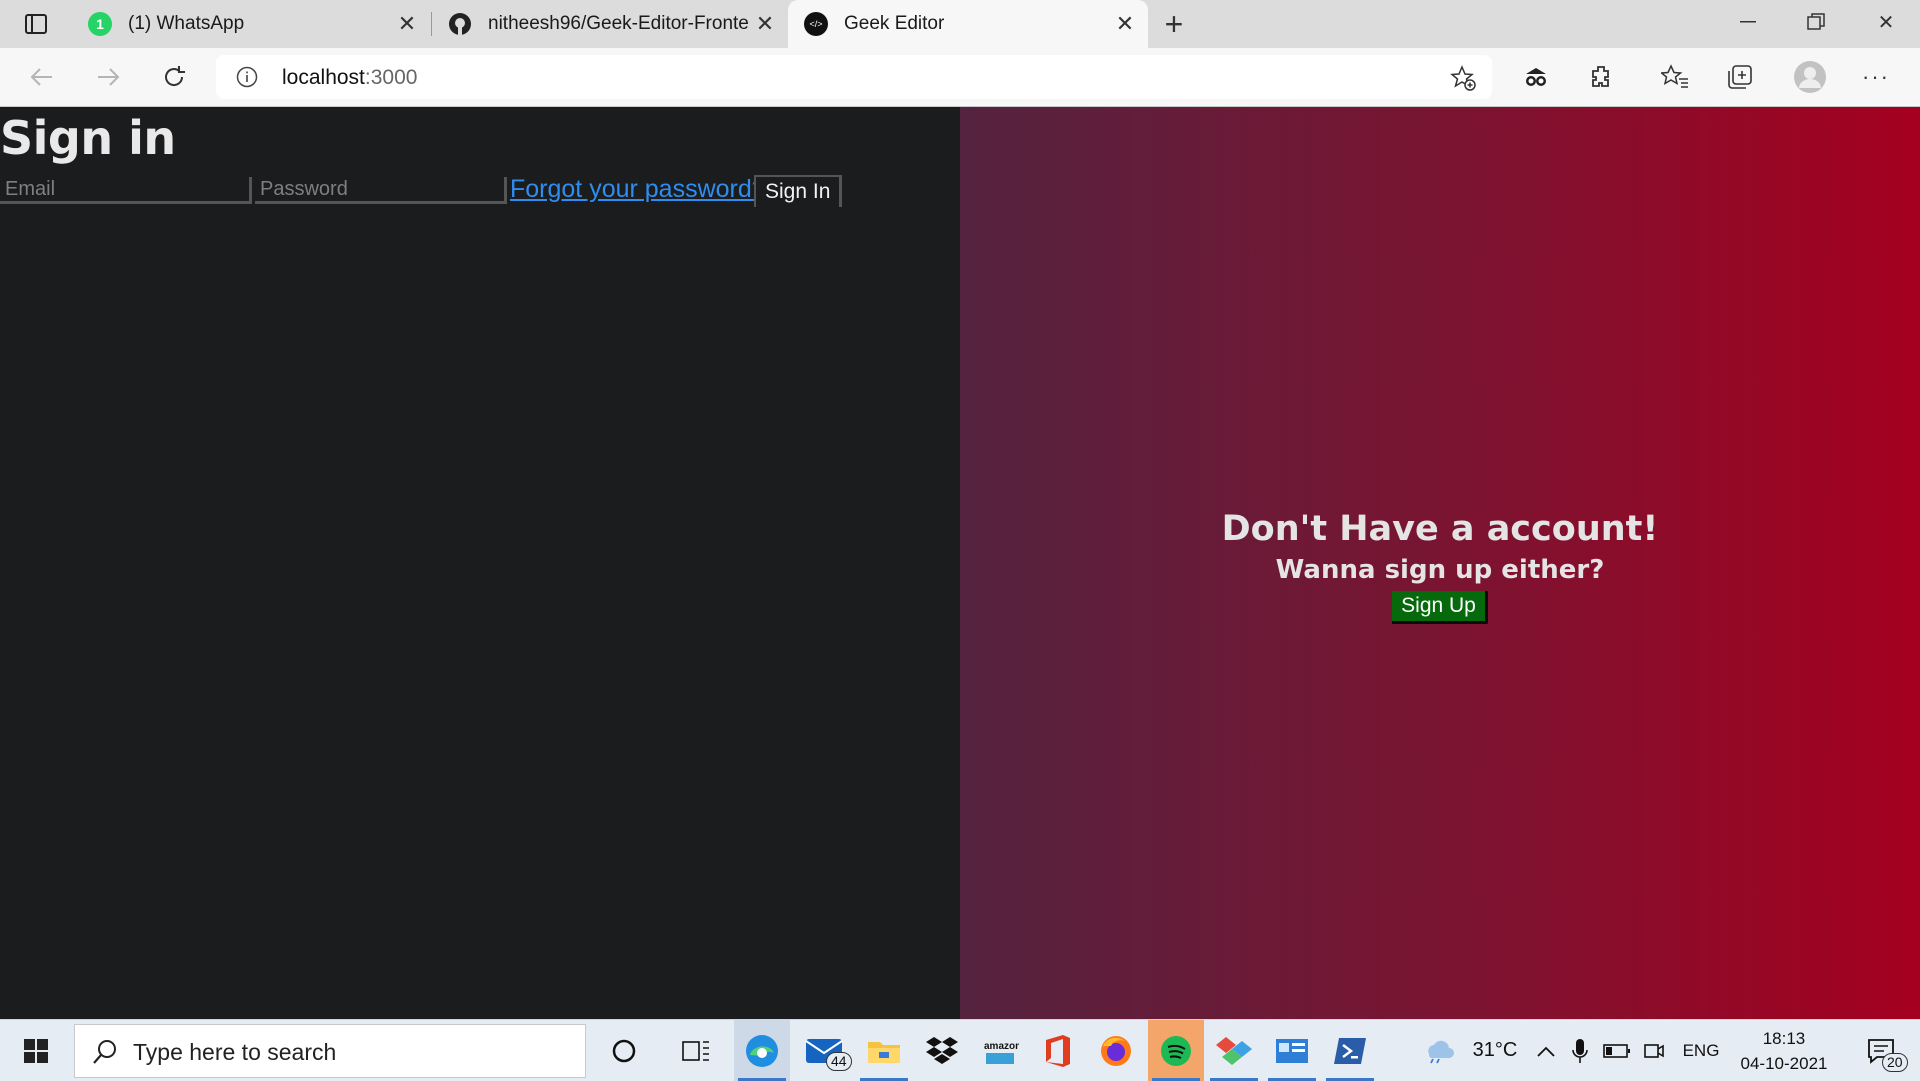 The width and height of the screenshot is (1920, 1081). I want to click on kite-app-icon, so click(1234, 1050).